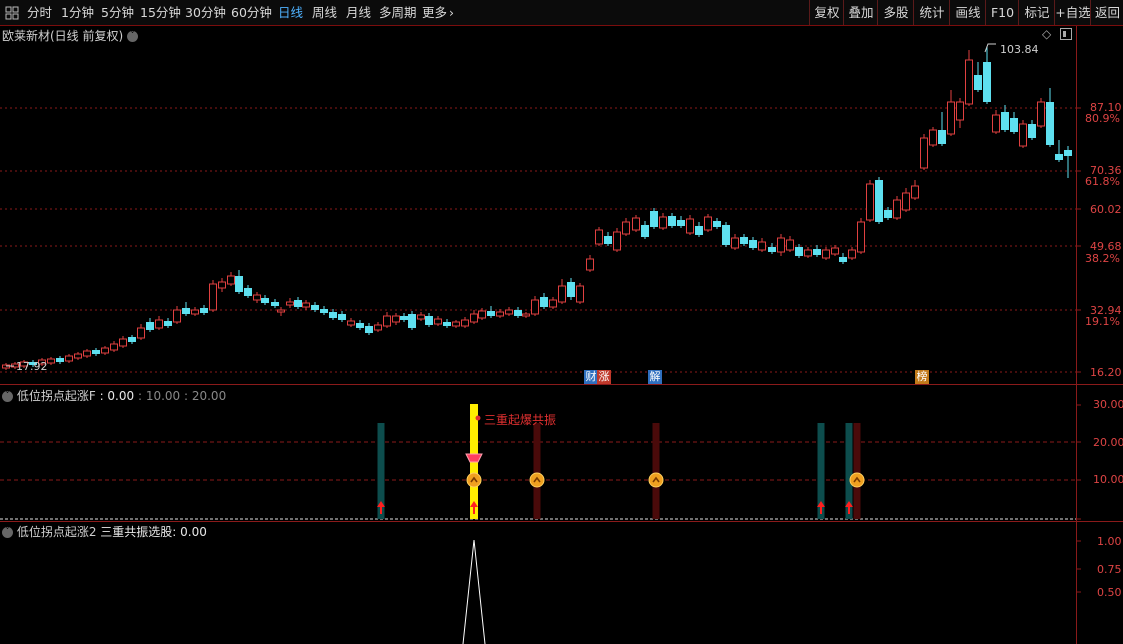  I want to click on selection-spike-line, so click(474, 591).